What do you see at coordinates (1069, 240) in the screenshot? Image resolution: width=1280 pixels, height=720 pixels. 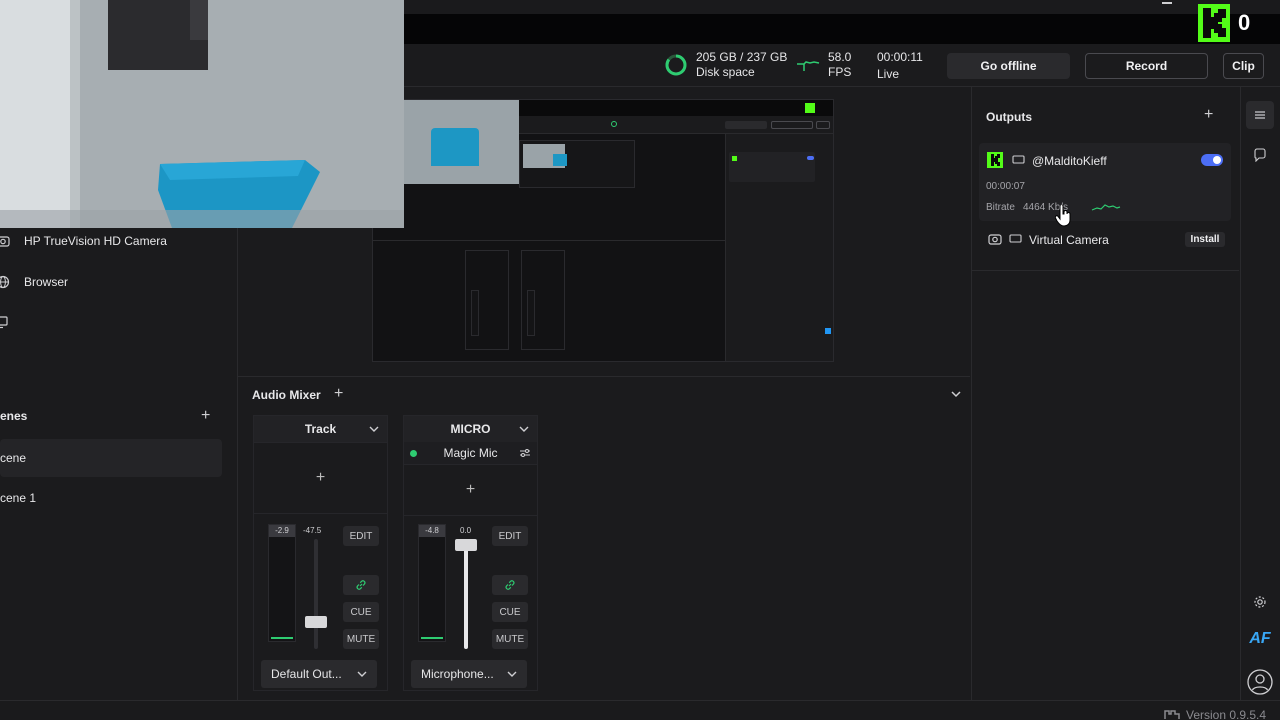 I see `output-name: Virtual Camera` at bounding box center [1069, 240].